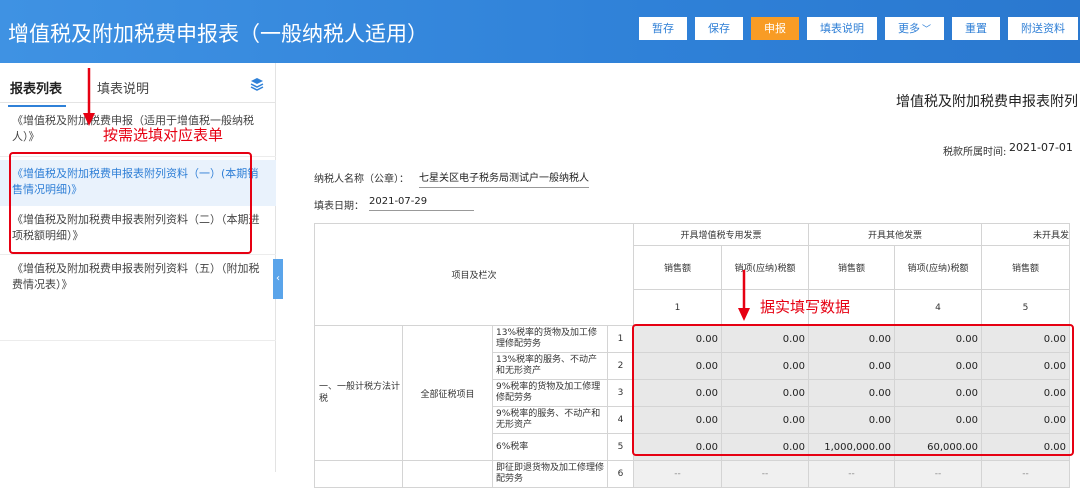 This screenshot has width=1080, height=488. I want to click on subsection-label-empty, so click(447, 474).